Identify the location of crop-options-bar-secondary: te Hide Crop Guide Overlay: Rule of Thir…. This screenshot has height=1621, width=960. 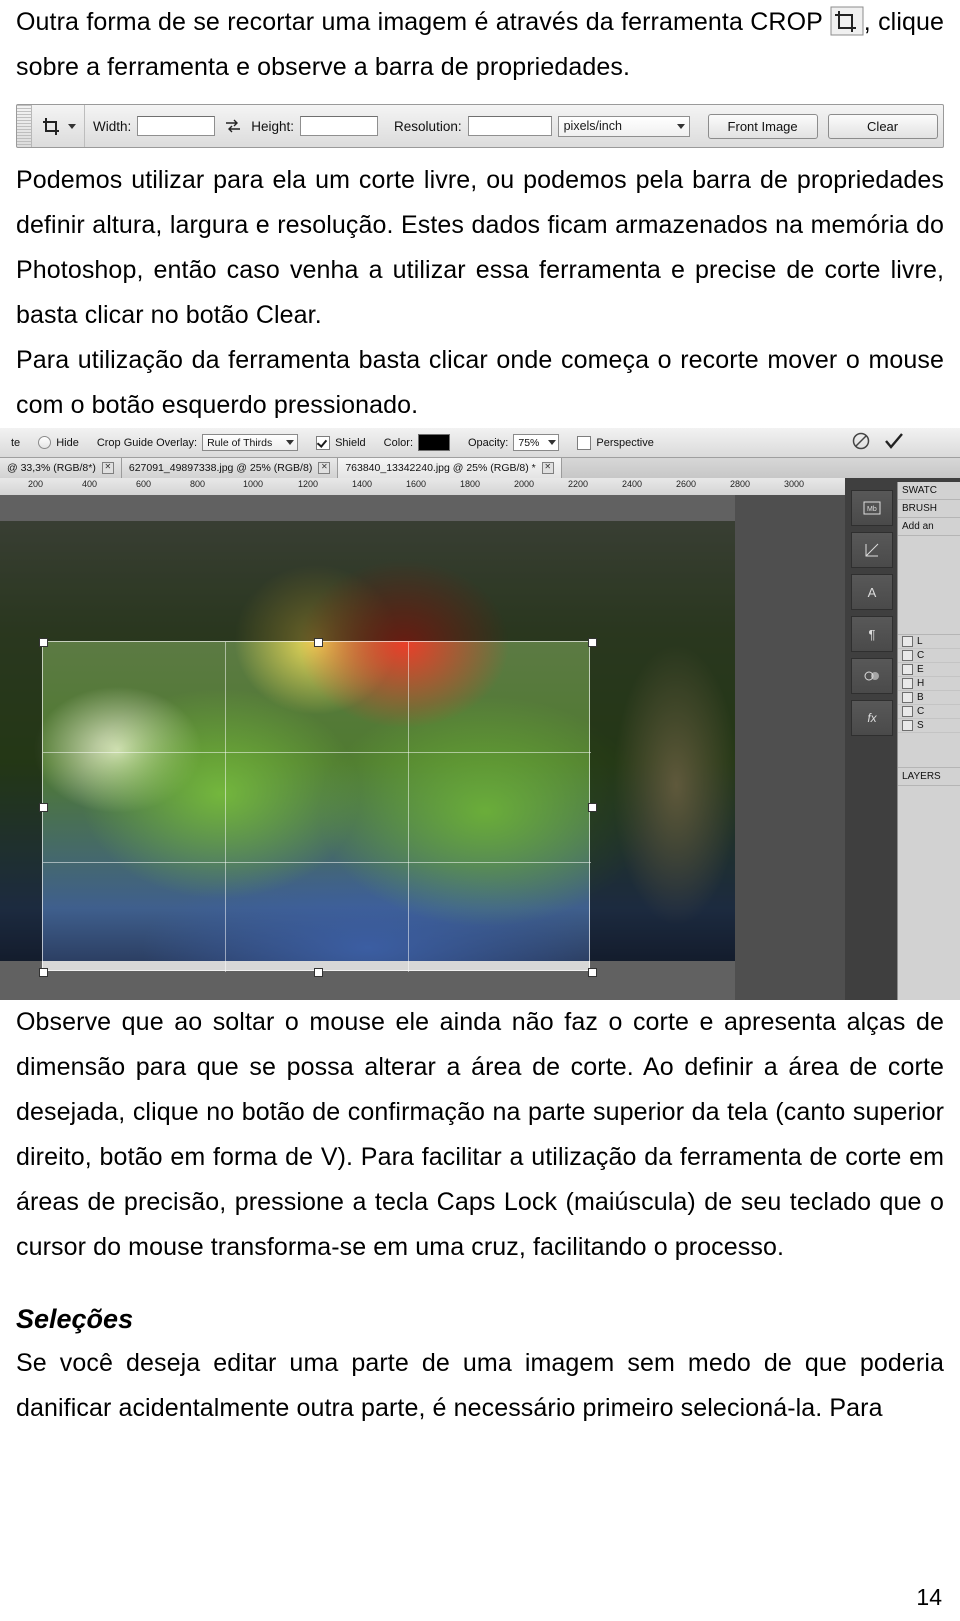
(480, 443).